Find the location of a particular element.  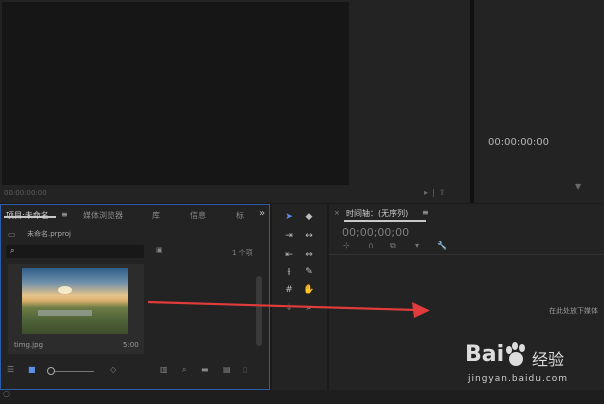

project-file-name: 未命名.prproj is located at coordinates (49, 234).